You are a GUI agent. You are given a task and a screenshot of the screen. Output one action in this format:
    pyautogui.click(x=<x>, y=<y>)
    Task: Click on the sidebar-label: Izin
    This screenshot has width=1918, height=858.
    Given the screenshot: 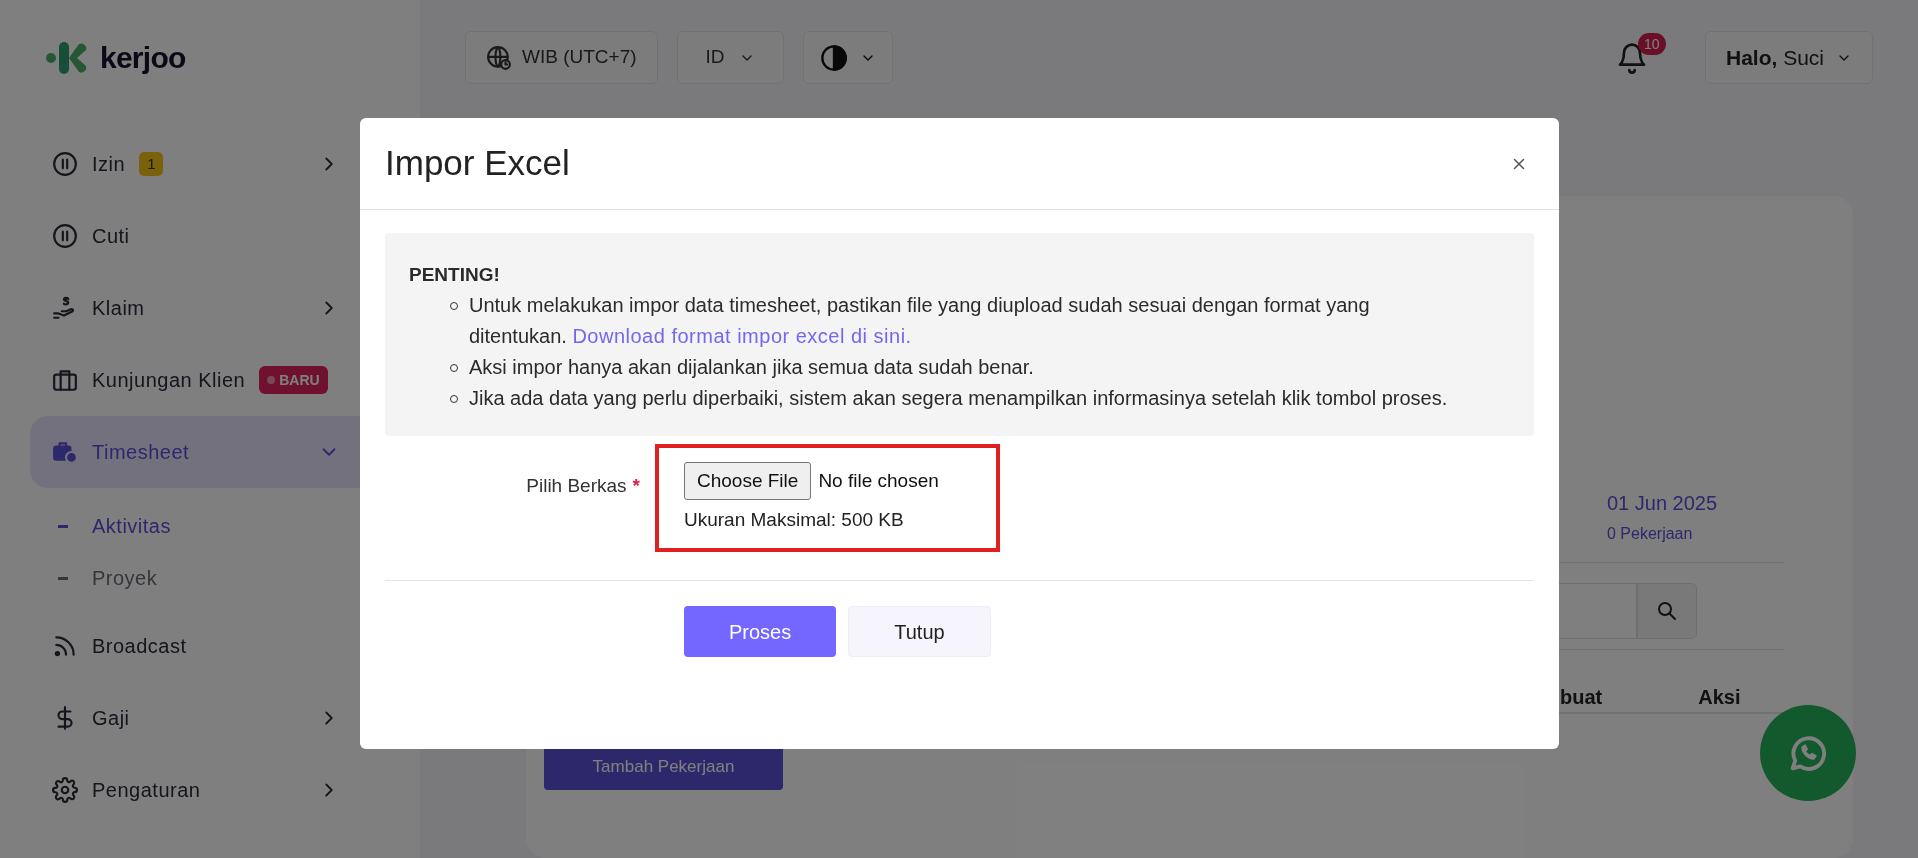 What is the action you would take?
    pyautogui.click(x=109, y=164)
    